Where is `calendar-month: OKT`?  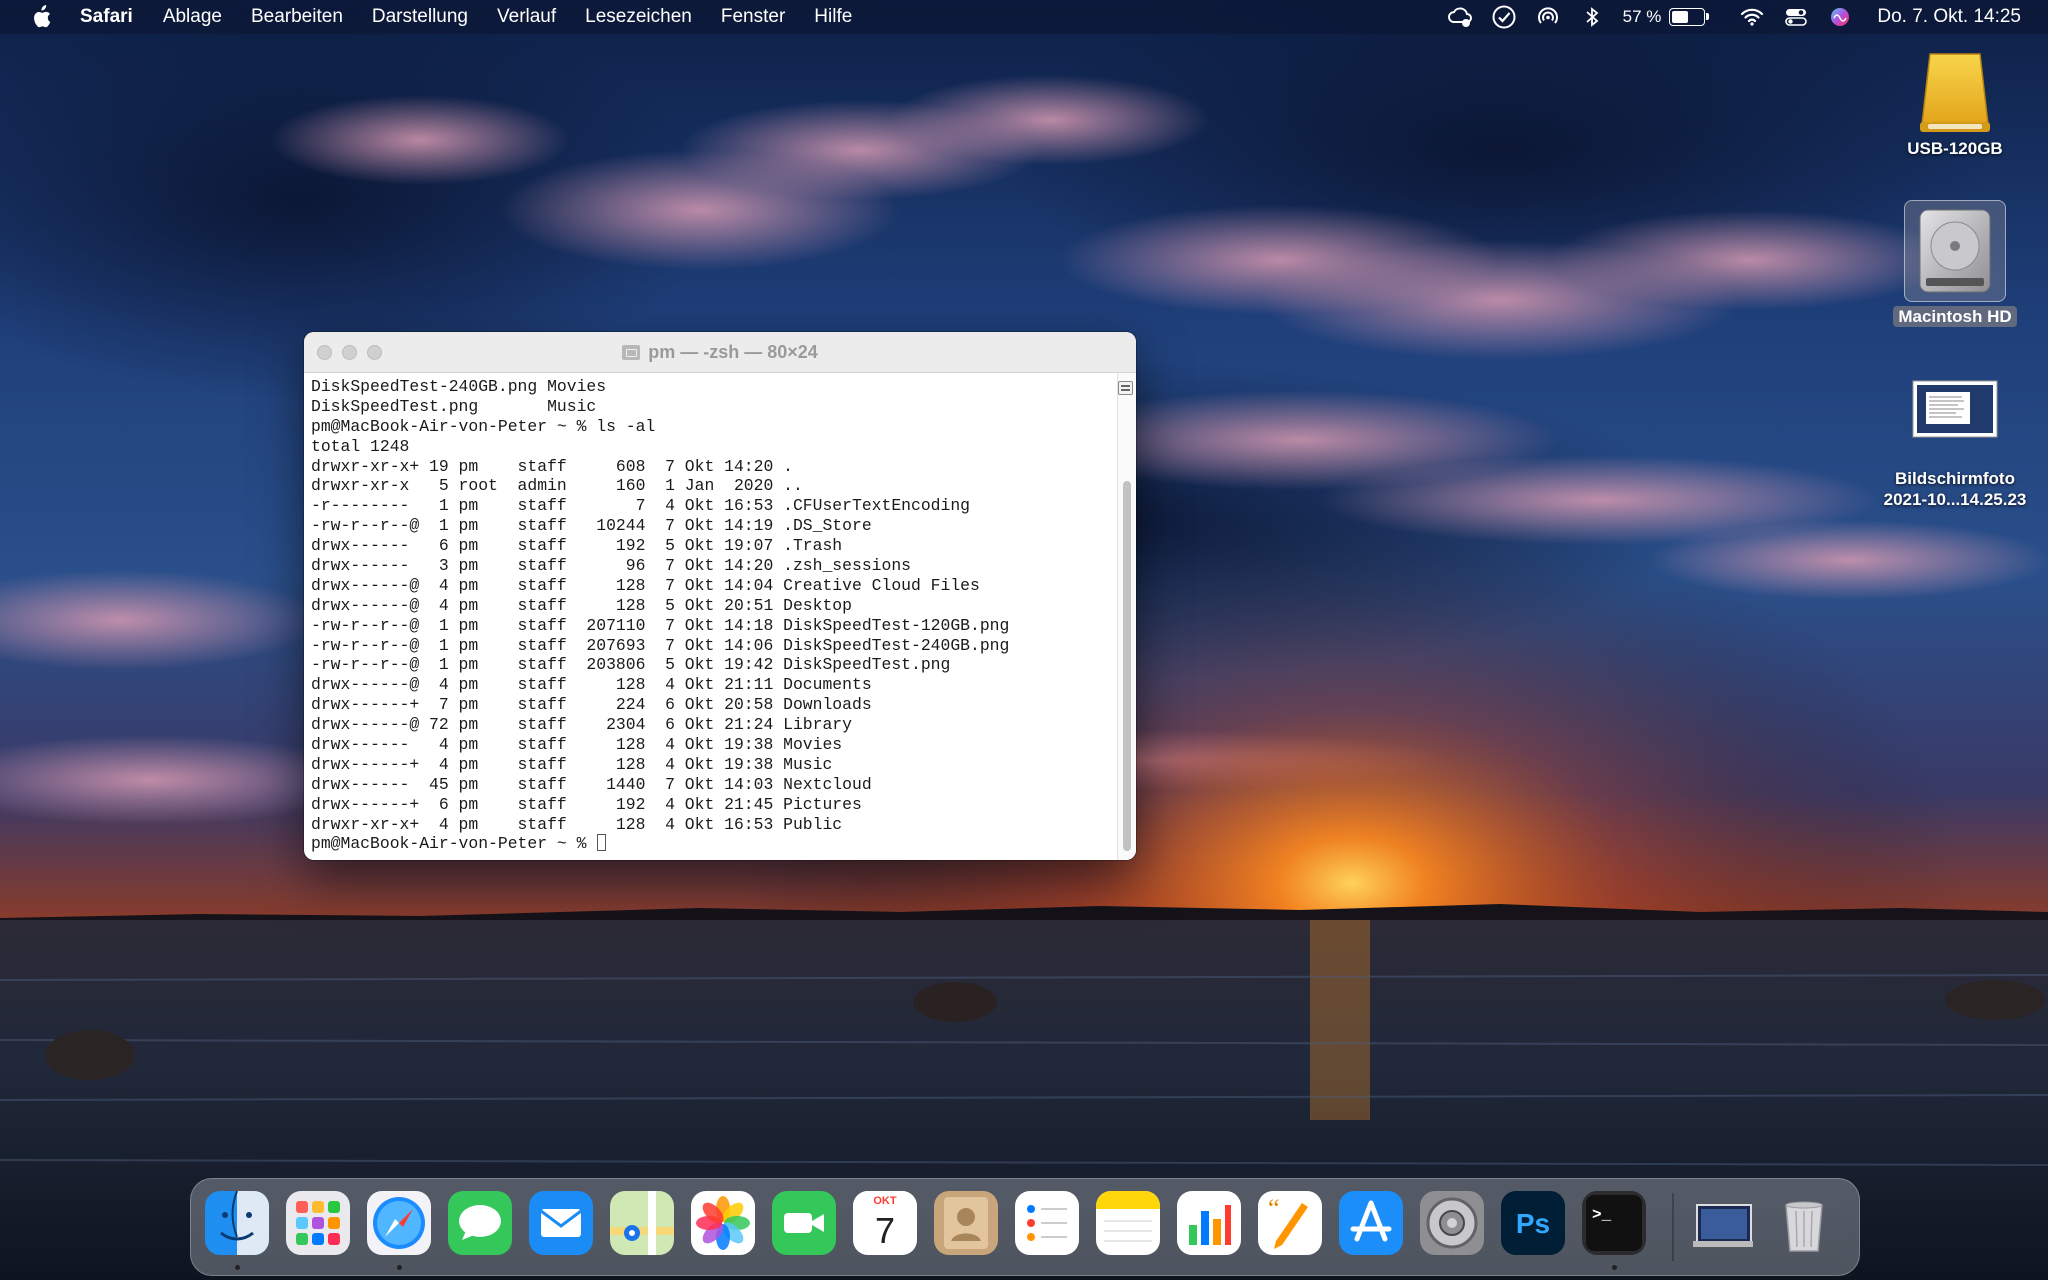 calendar-month: OKT is located at coordinates (885, 1201).